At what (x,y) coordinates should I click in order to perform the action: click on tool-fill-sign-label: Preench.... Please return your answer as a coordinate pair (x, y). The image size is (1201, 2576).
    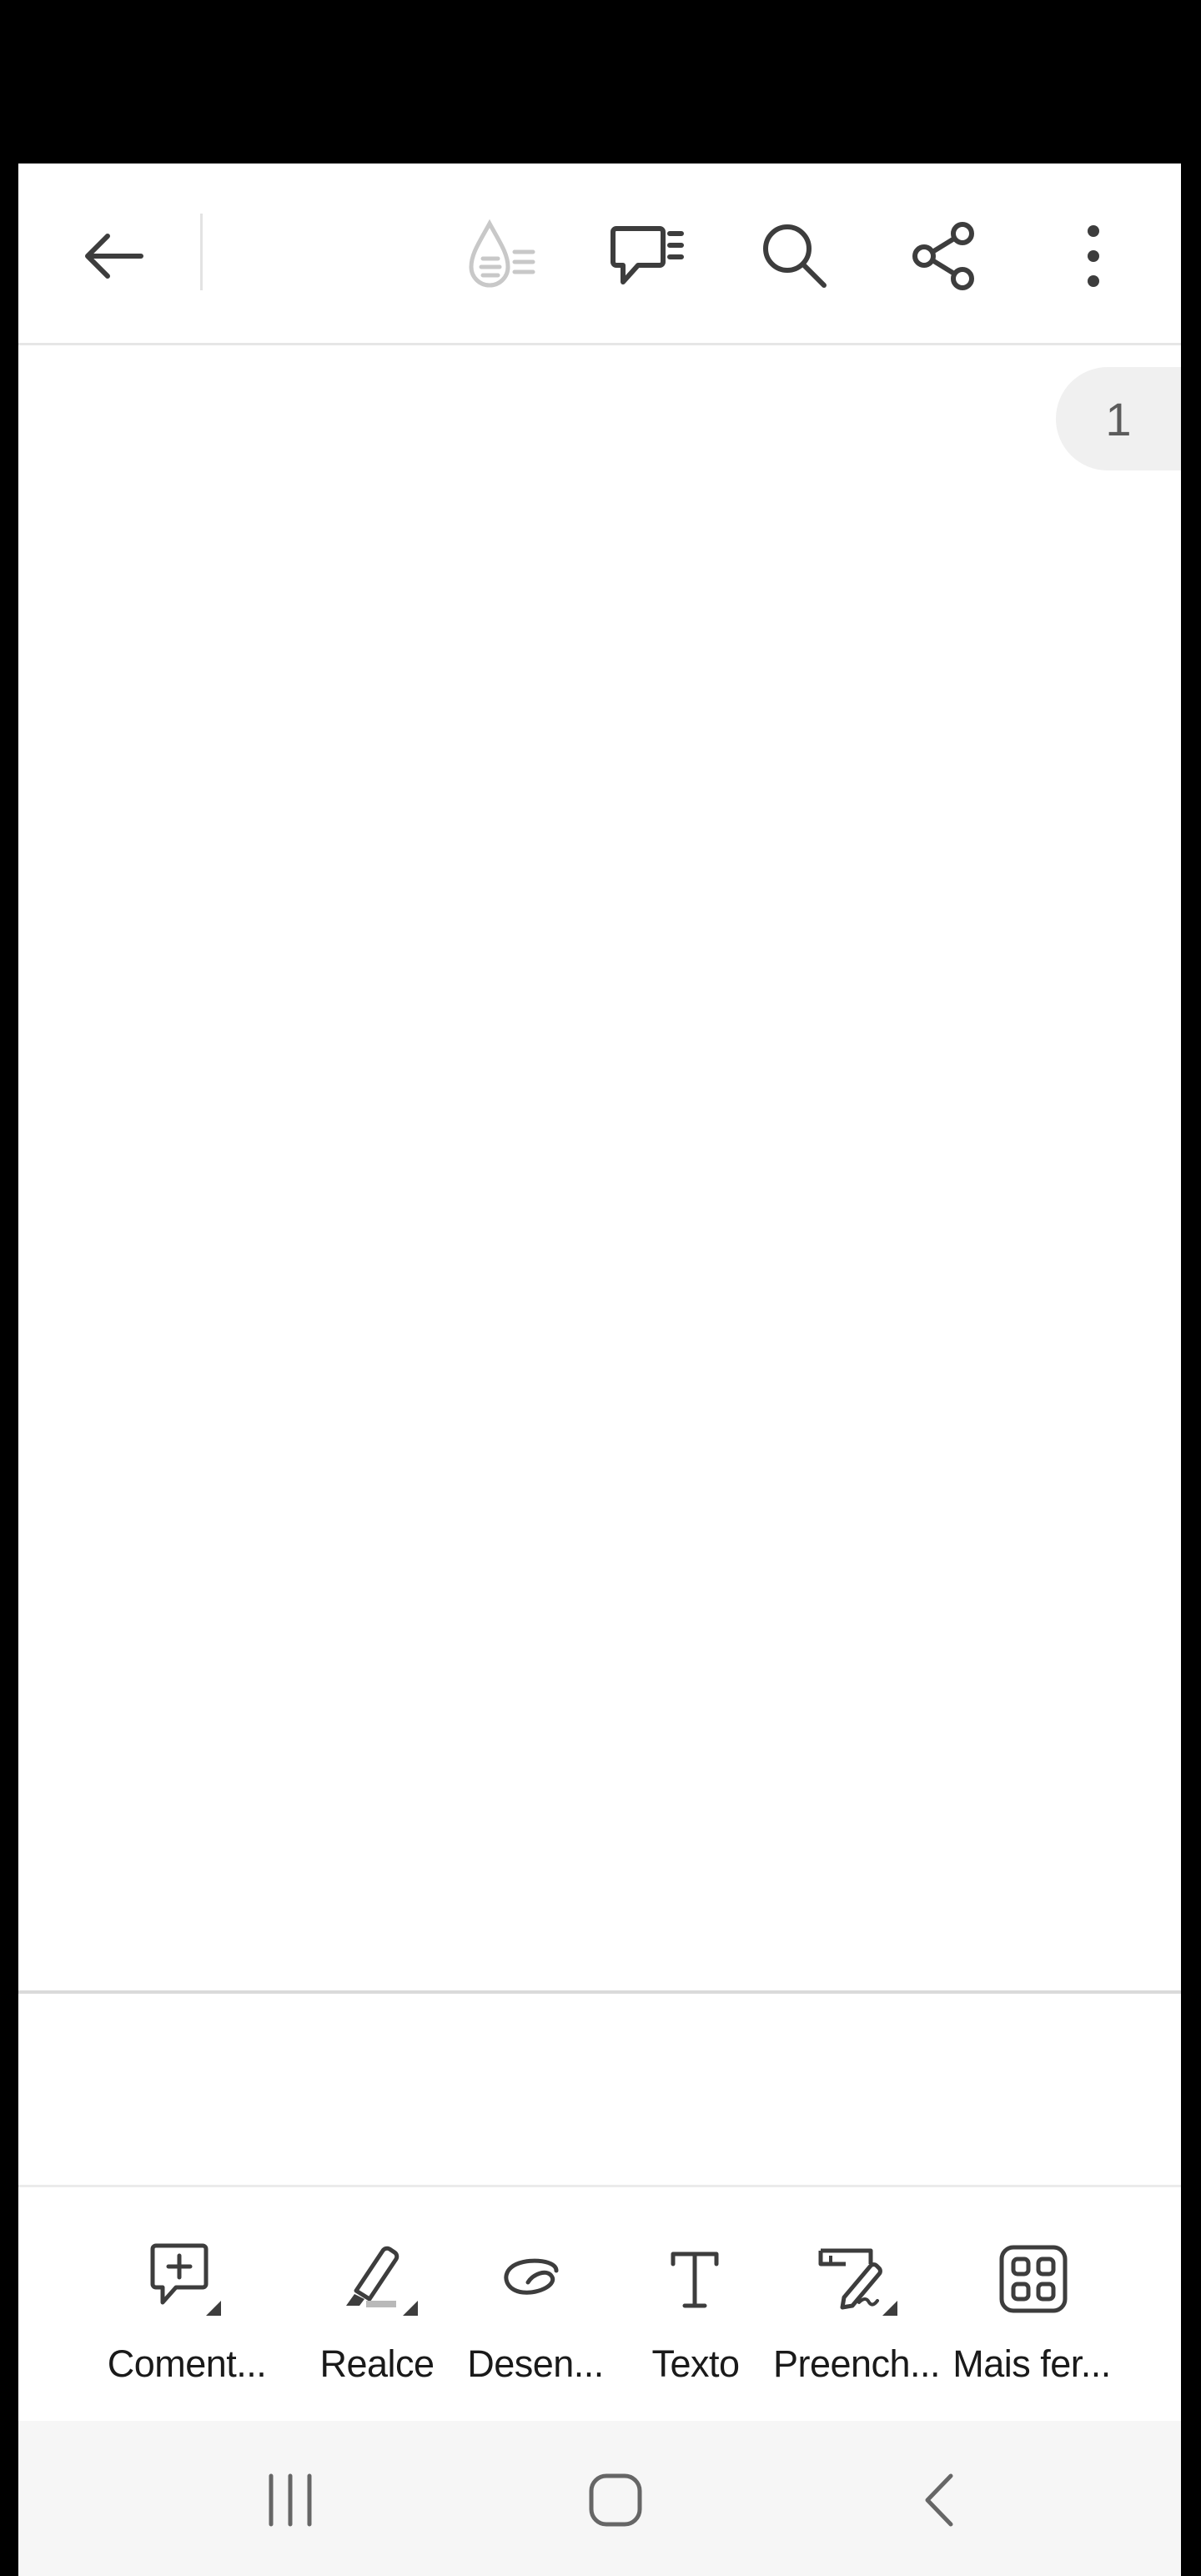
    Looking at the image, I should click on (857, 2363).